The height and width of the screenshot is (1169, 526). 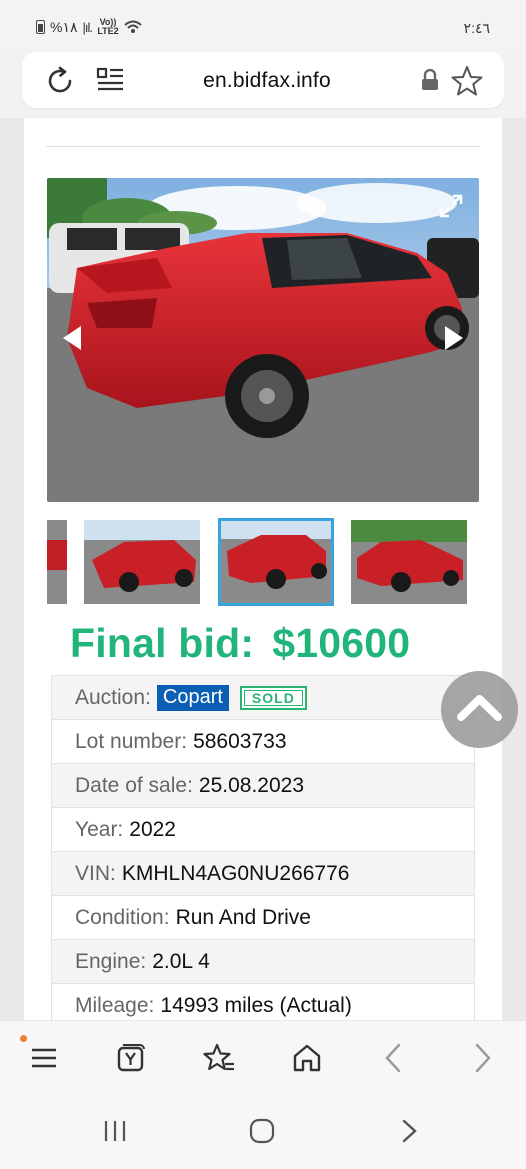 I want to click on engine-row: Engine: 2.0L 4, so click(x=263, y=961).